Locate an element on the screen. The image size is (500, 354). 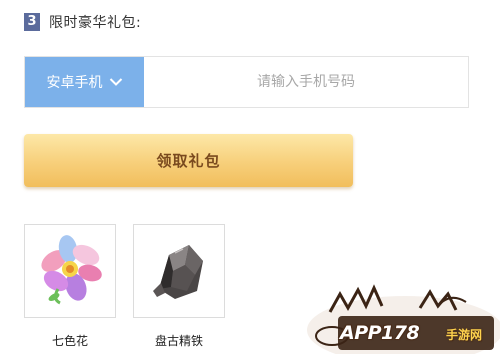
phone-number-input is located at coordinates (306, 82).